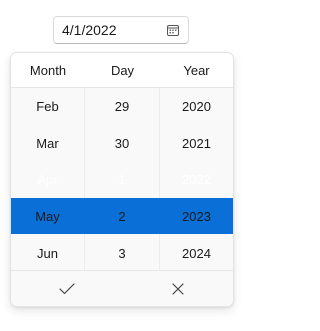  What do you see at coordinates (196, 253) in the screenshot?
I see `year-item: 2024` at bounding box center [196, 253].